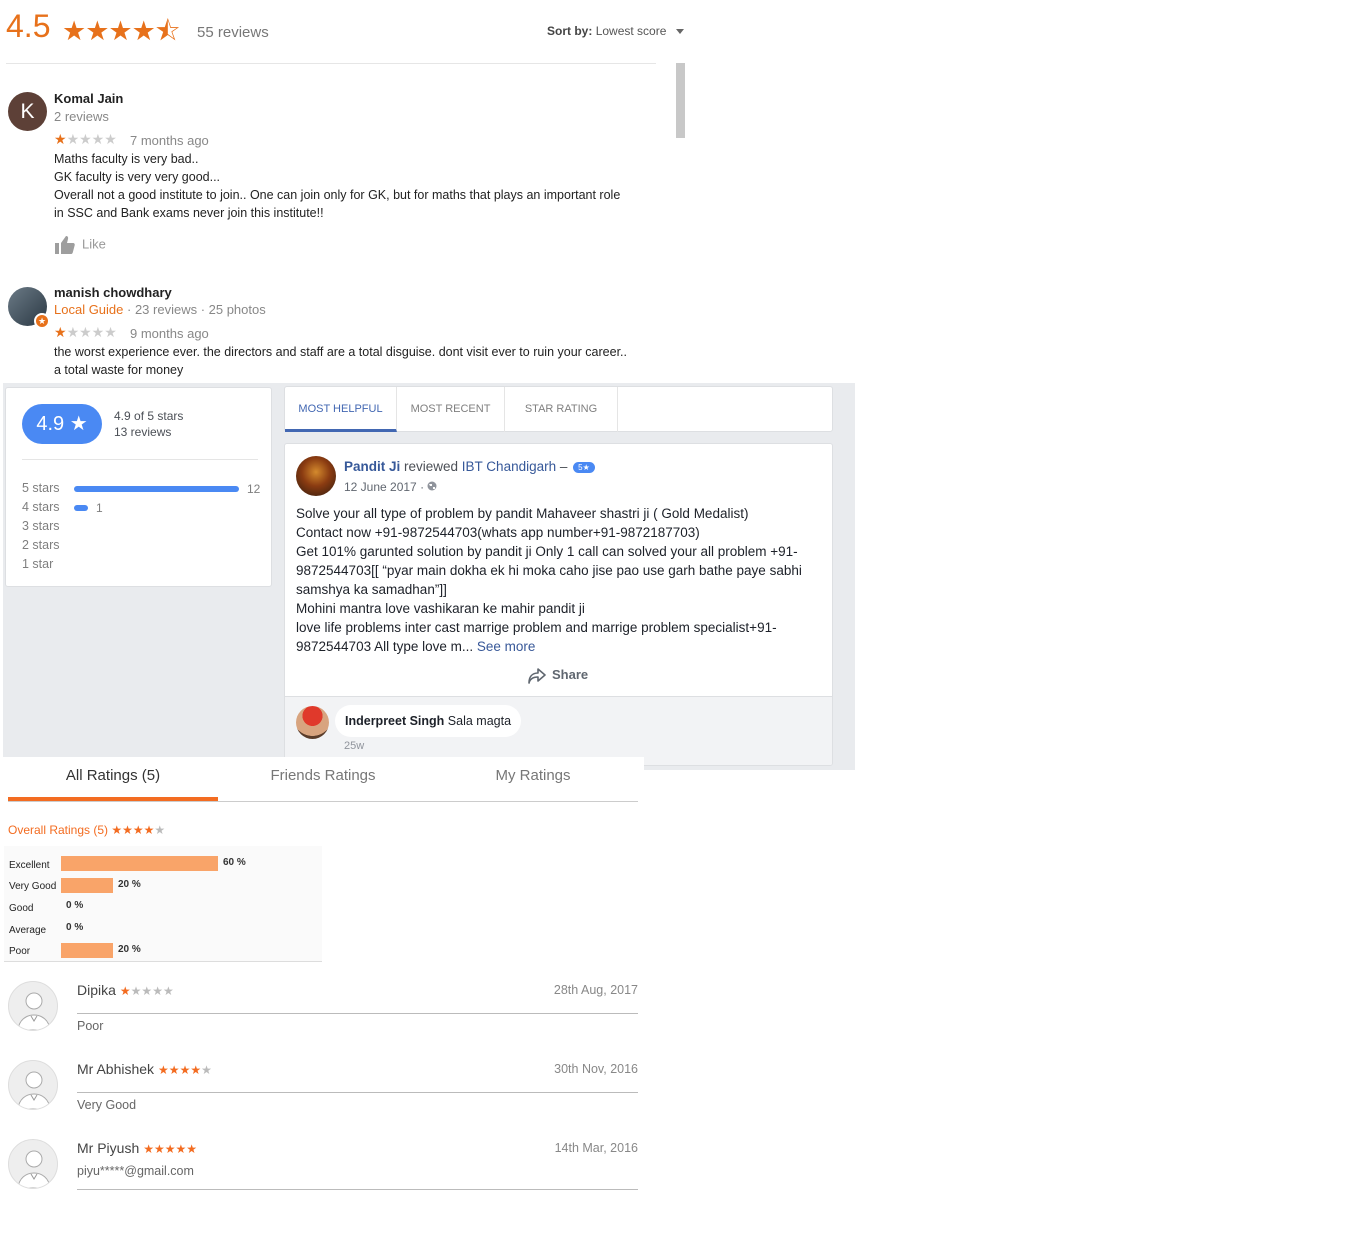 The height and width of the screenshot is (1250, 1348). I want to click on star-filled-icon: ★★★★, so click(133, 830).